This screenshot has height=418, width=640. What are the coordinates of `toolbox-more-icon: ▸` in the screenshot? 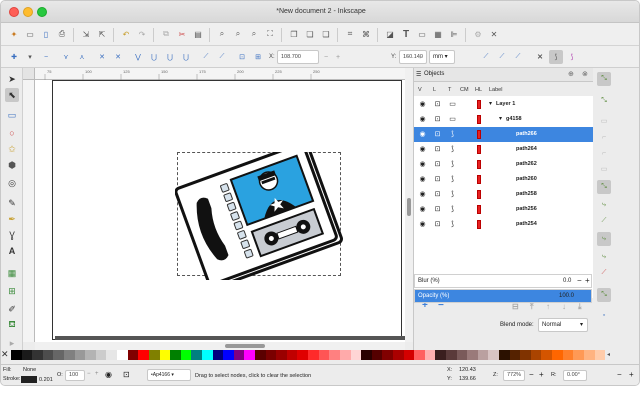 It's located at (12, 343).